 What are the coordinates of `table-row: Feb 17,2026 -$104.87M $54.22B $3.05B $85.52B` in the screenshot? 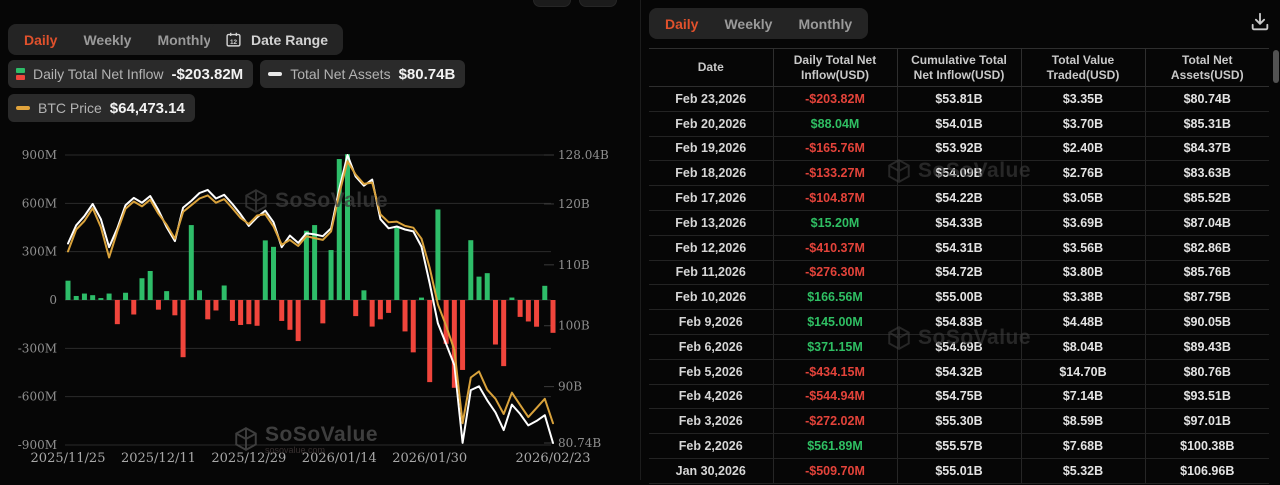 It's located at (959, 198).